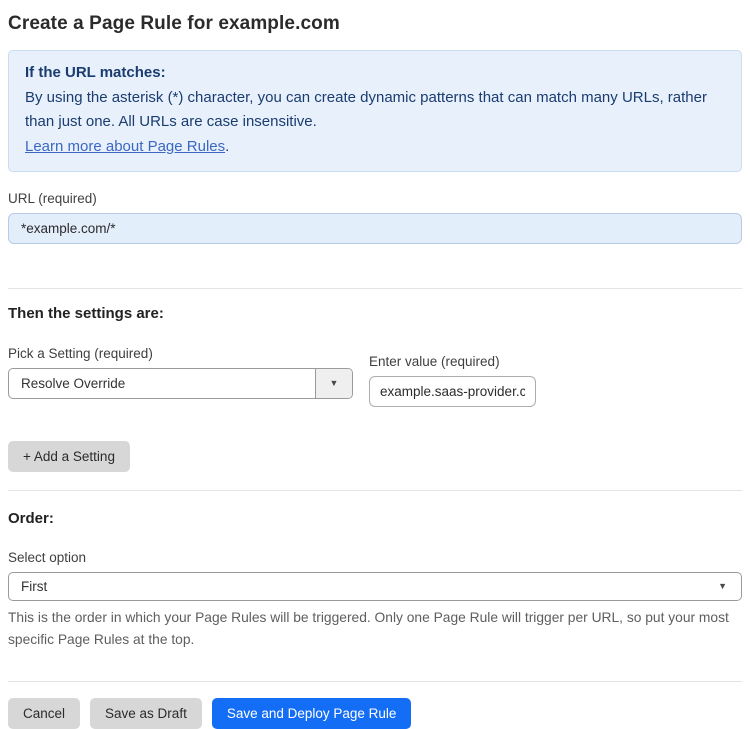 The image size is (750, 729). Describe the element at coordinates (375, 681) in the screenshot. I see `footer-divider` at that location.